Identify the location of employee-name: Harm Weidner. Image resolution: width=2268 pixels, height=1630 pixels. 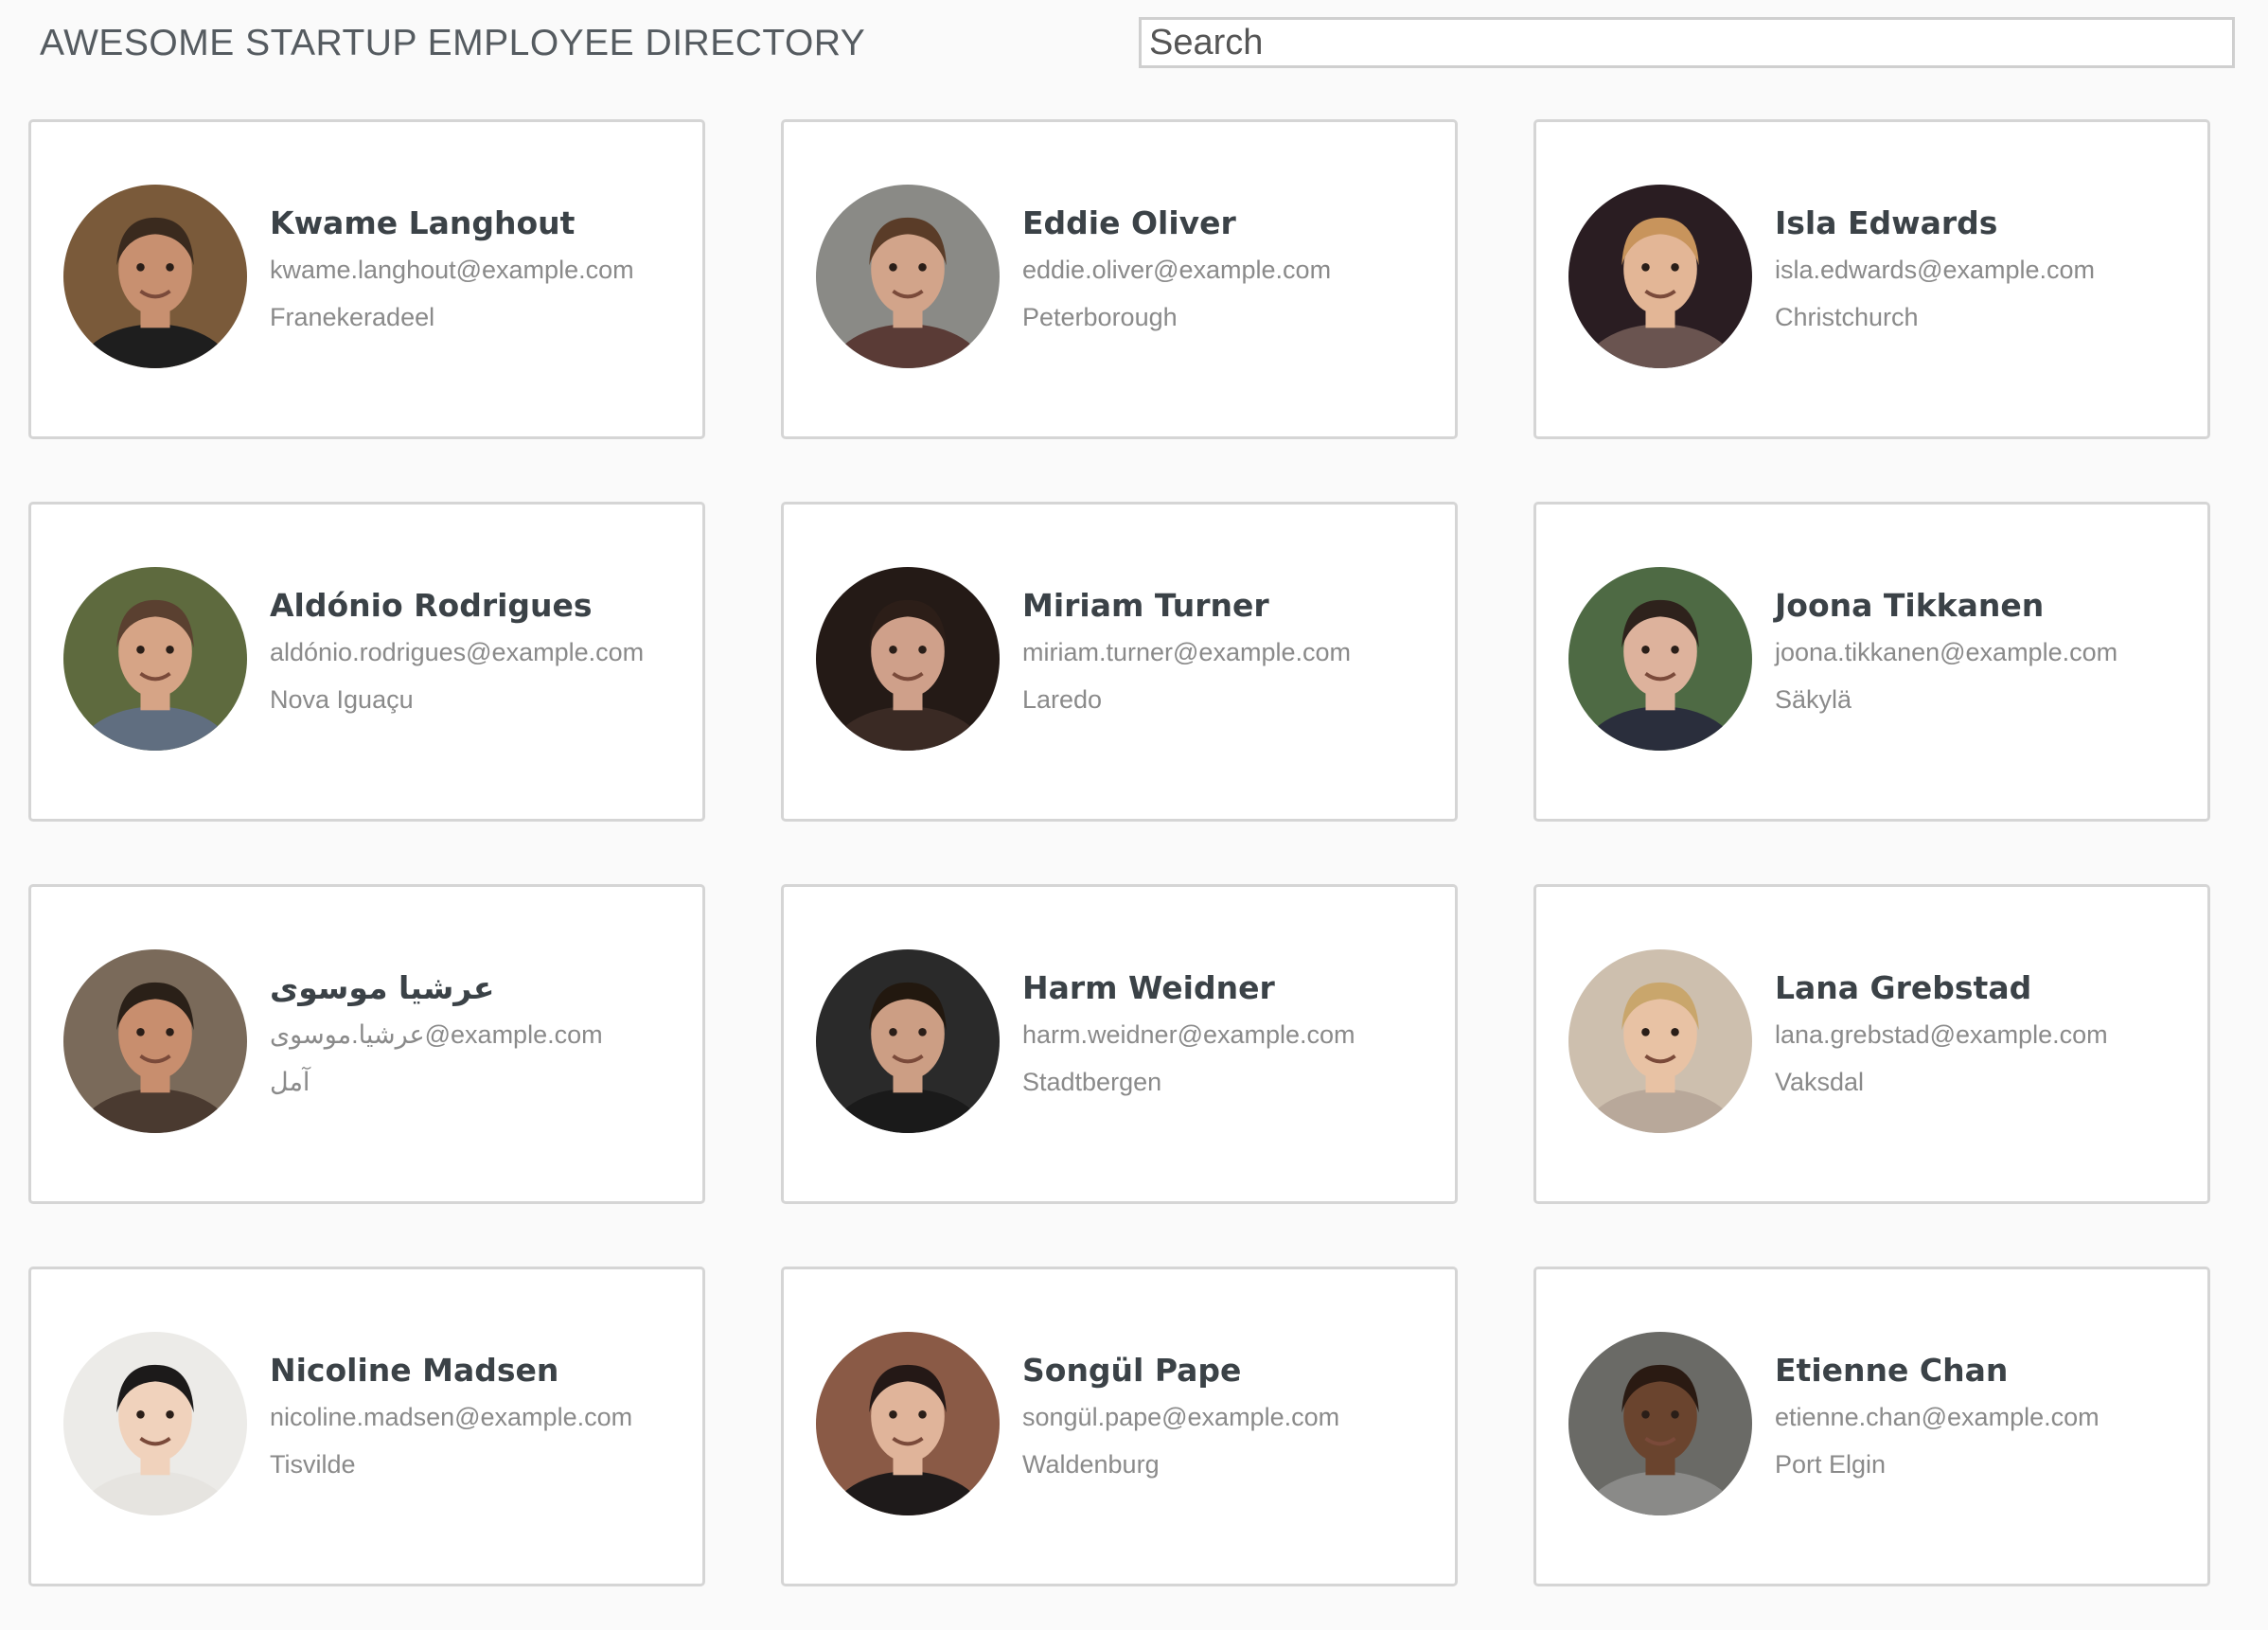
(1148, 987).